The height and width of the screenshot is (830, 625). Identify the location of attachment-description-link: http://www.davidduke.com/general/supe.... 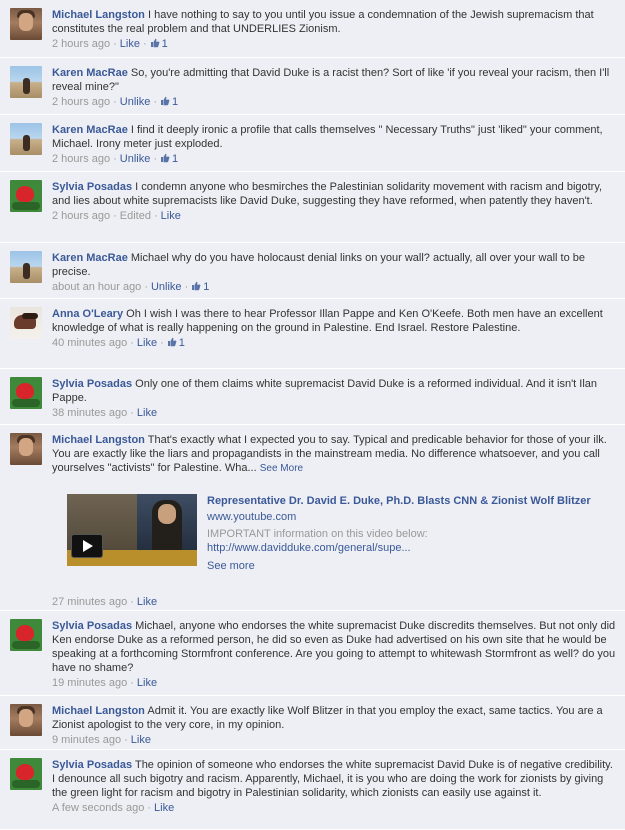
(407, 548).